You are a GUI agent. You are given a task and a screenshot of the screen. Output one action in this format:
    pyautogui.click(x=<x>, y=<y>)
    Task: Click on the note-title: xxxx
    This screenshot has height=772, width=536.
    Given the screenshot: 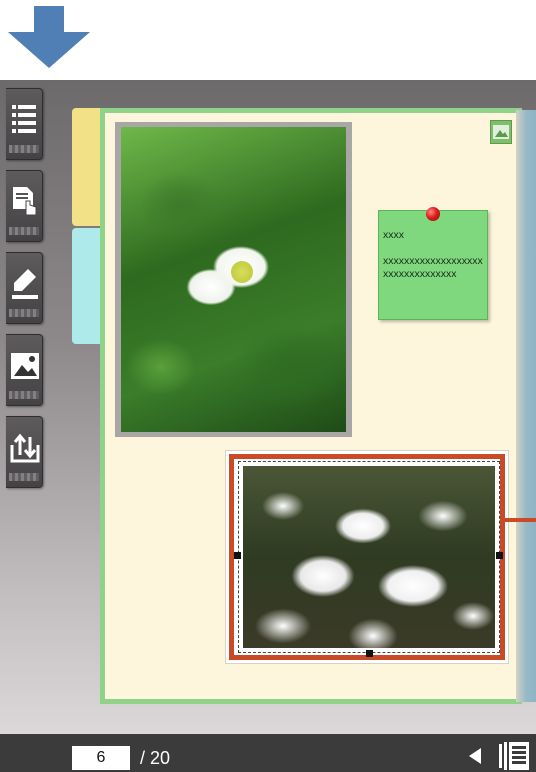 What is the action you would take?
    pyautogui.click(x=393, y=235)
    